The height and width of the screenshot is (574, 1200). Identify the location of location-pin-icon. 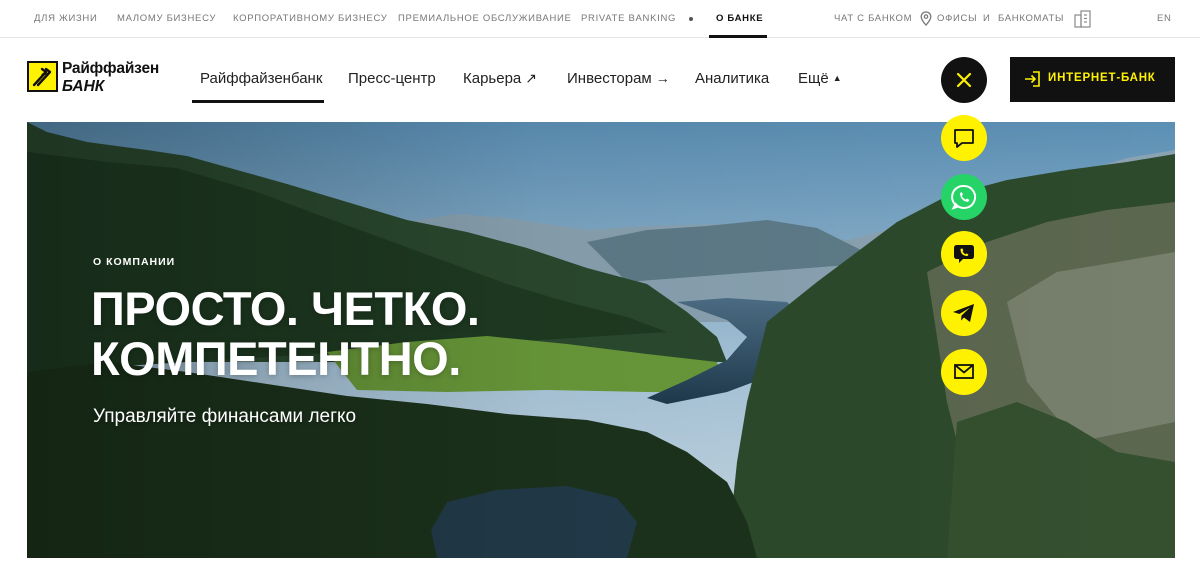
(926, 18).